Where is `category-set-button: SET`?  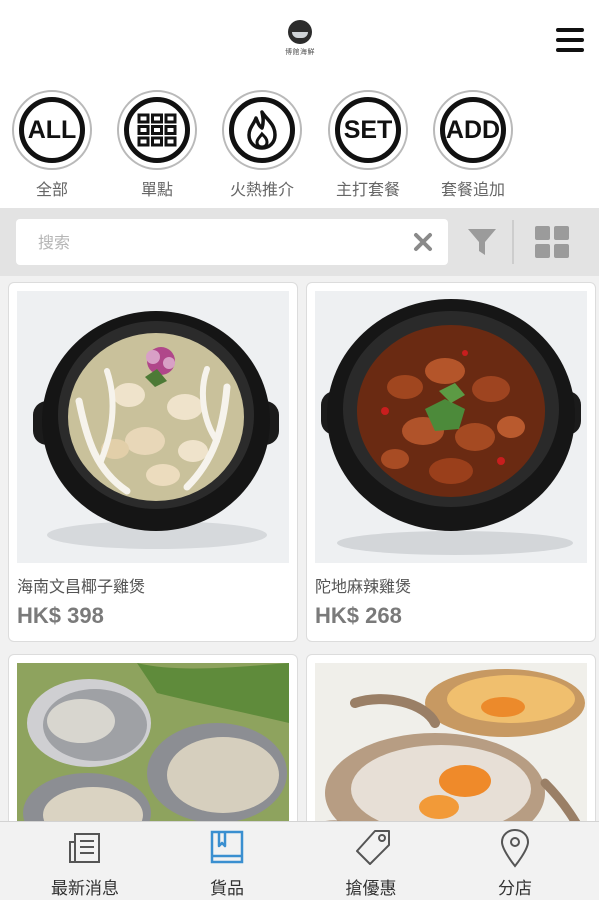
category-set-button: SET is located at coordinates (368, 130).